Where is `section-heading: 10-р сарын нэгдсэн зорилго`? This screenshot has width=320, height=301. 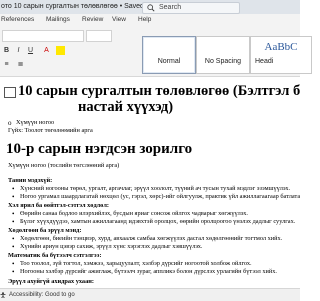 section-heading: 10-р сарын нэгдсэн зорилго is located at coordinates (99, 149).